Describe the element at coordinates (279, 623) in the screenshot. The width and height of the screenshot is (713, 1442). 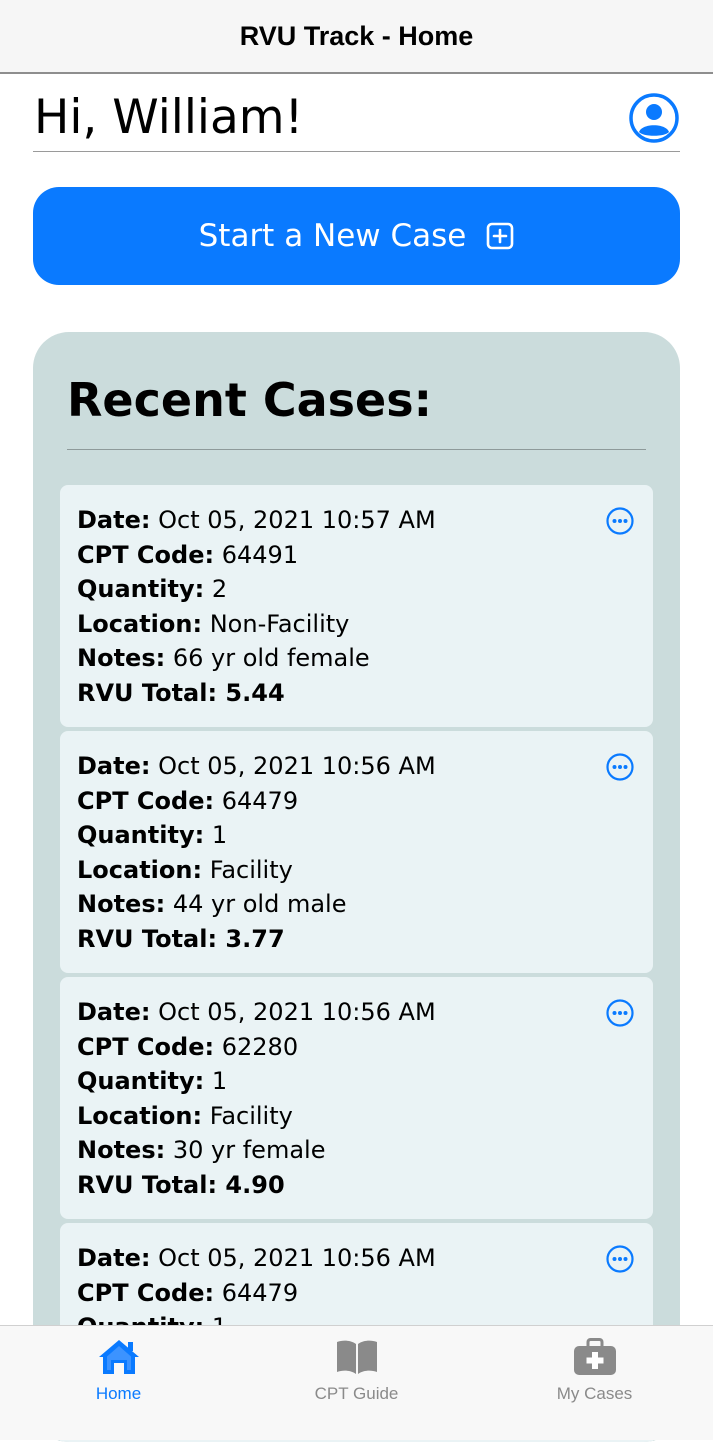
I see `case-location: Non-Facility` at that location.